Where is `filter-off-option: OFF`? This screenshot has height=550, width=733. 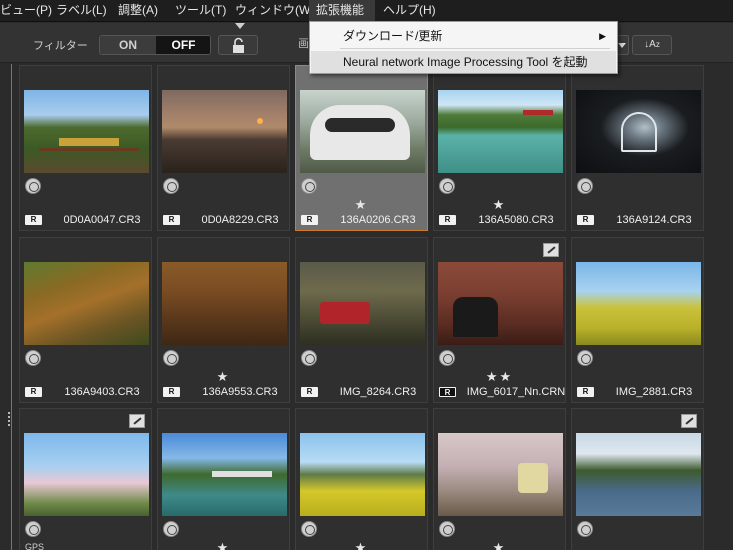
filter-off-option: OFF is located at coordinates (183, 45).